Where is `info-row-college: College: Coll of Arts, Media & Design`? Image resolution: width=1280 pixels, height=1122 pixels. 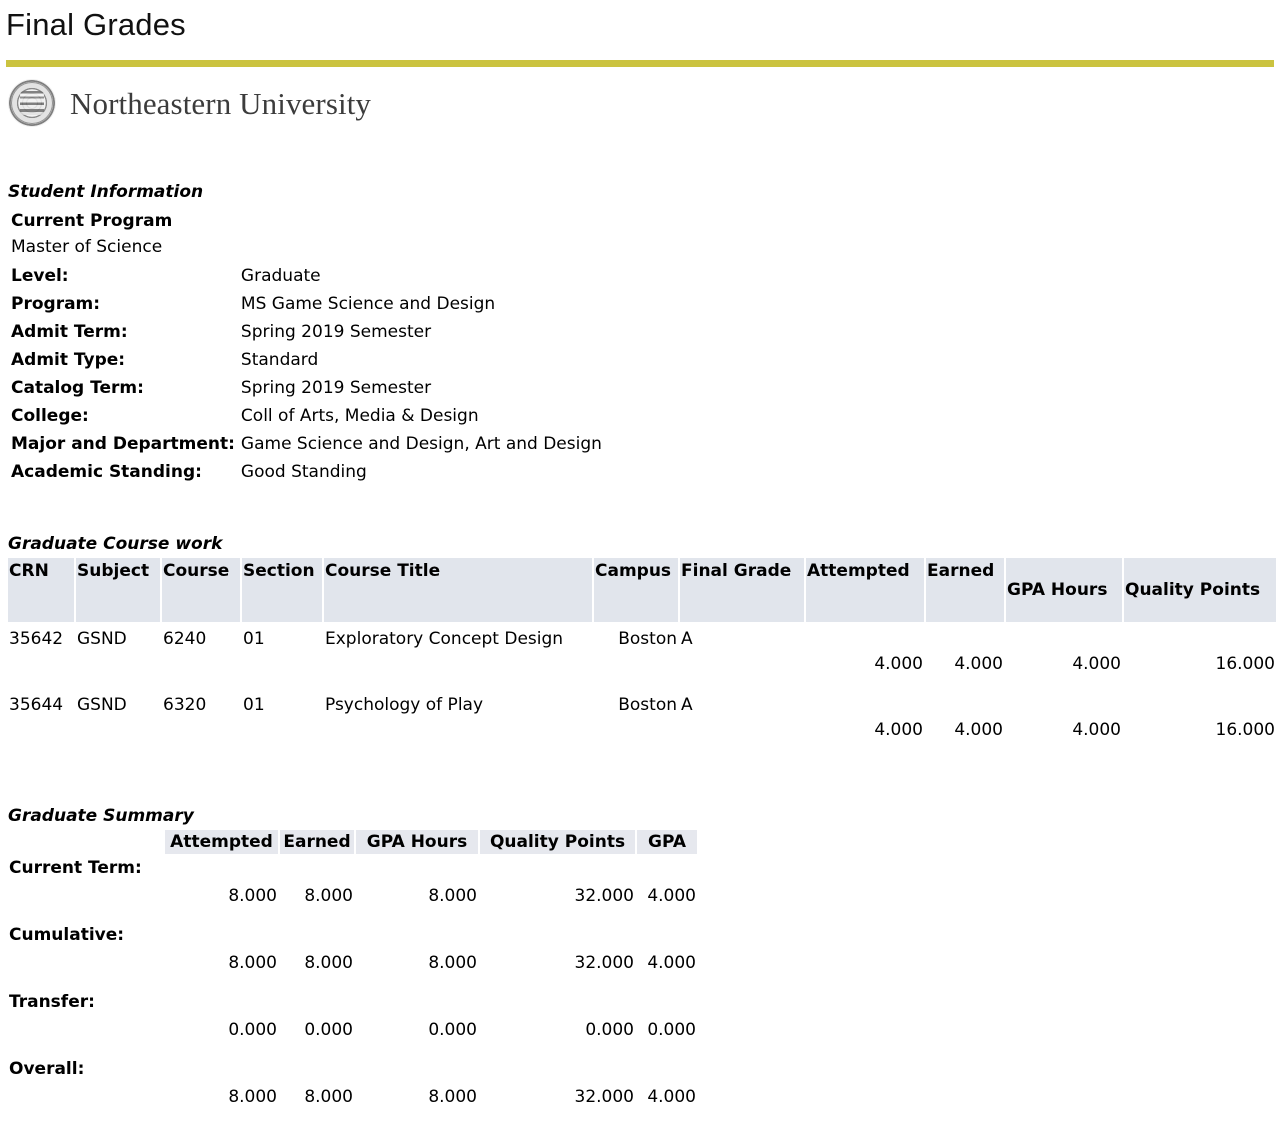
info-row-college: College: Coll of Arts, Media & Design is located at coordinates (306, 416).